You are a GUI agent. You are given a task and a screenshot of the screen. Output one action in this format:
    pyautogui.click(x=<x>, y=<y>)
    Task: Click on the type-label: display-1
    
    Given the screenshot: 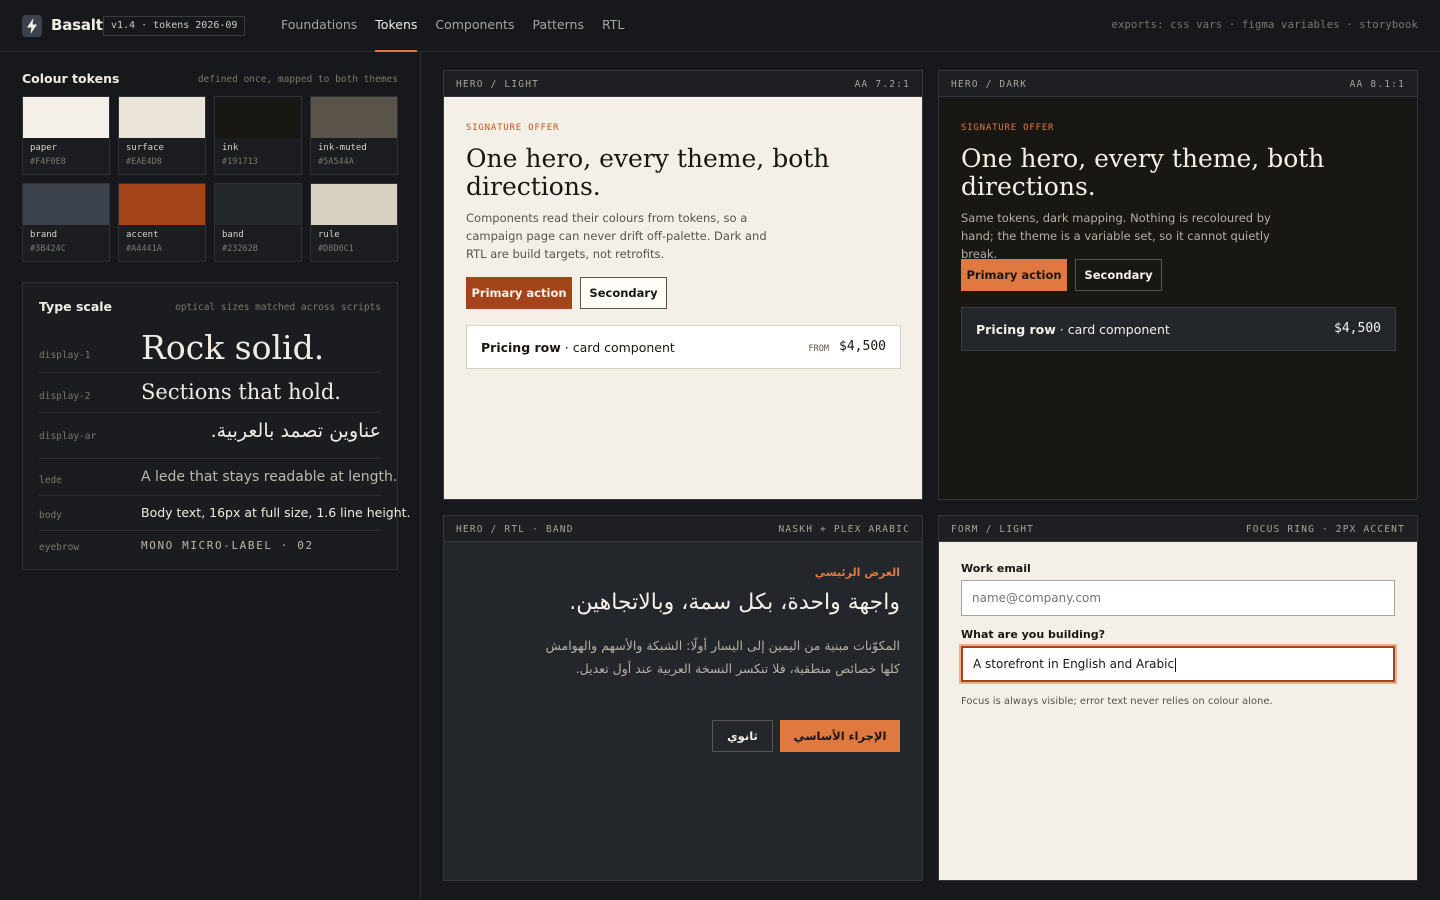 What is the action you would take?
    pyautogui.click(x=65, y=355)
    